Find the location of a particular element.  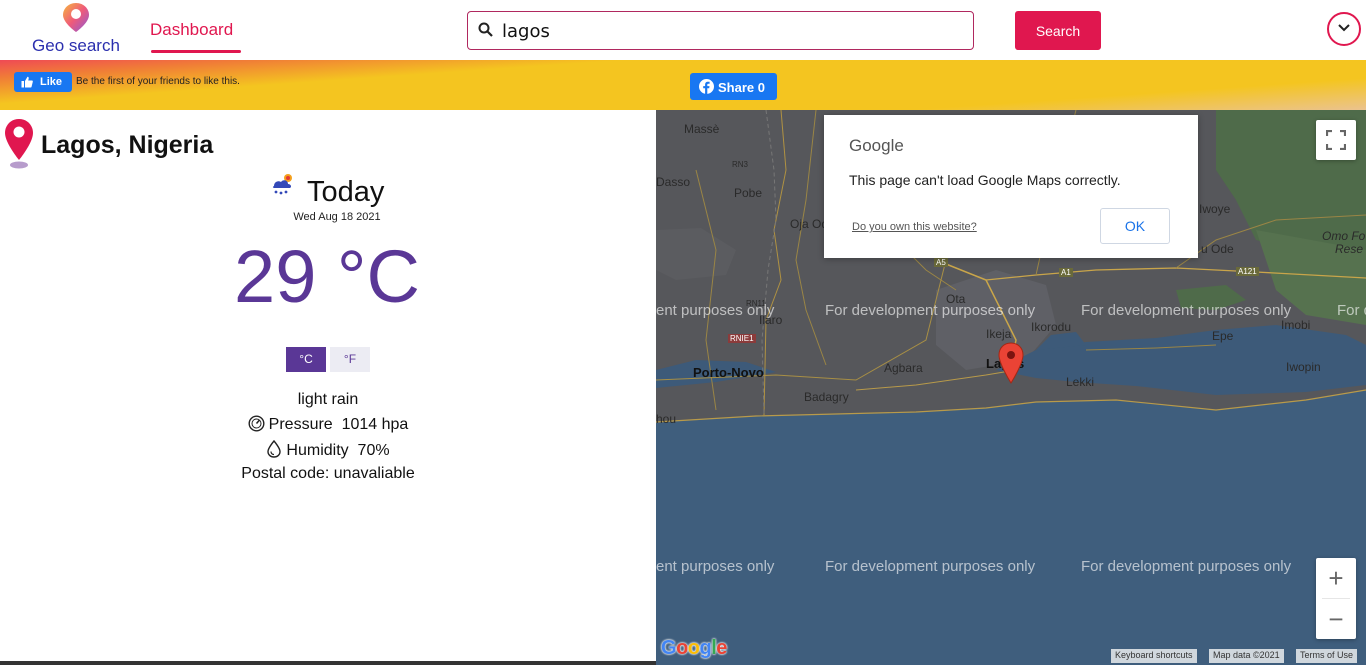

dialog-ok-button: OK is located at coordinates (1135, 226).